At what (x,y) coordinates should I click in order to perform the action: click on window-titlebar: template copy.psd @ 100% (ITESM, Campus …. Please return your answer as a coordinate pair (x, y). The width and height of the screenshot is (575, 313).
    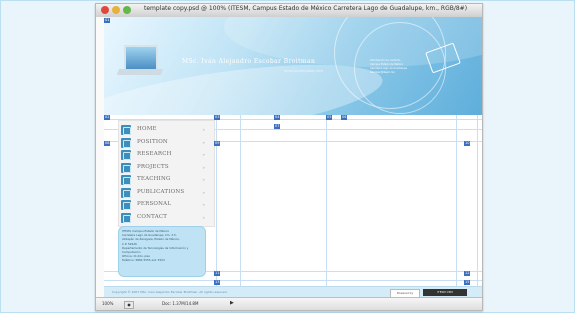
    Looking at the image, I should click on (289, 11).